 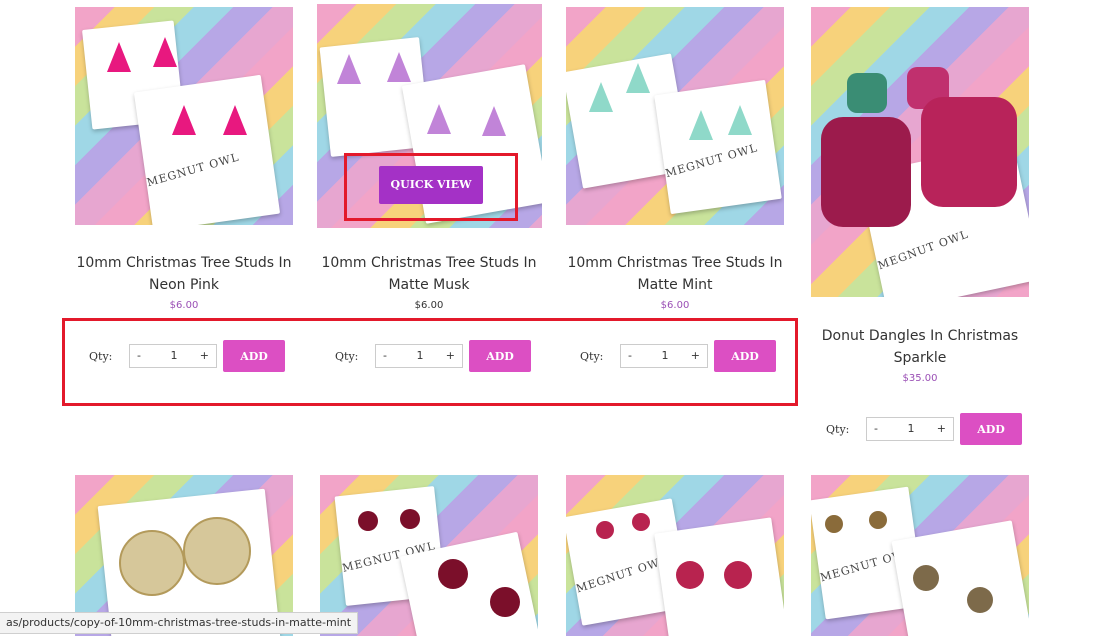 I want to click on product-image-neon-pink: MEGNUT OWL, so click(x=184, y=116).